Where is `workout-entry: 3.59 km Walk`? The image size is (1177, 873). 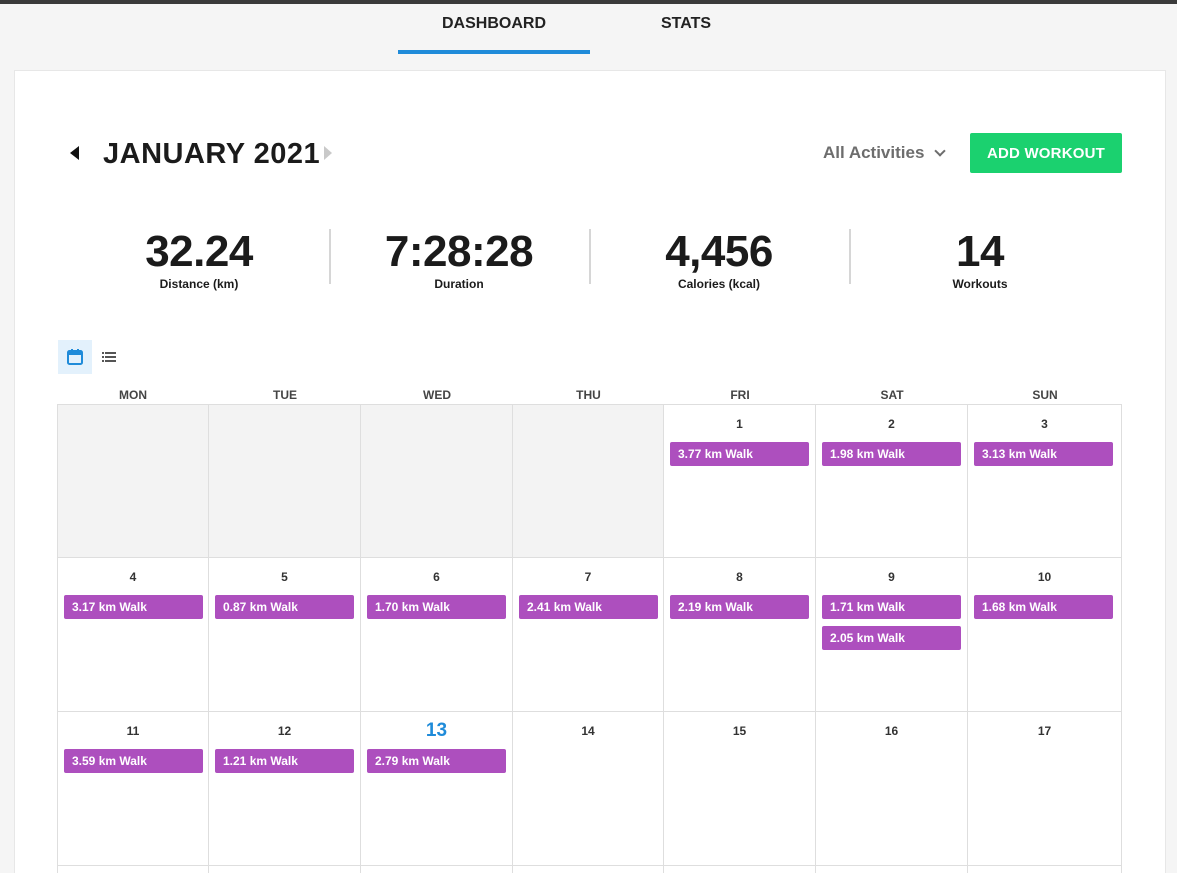
workout-entry: 3.59 km Walk is located at coordinates (133, 761).